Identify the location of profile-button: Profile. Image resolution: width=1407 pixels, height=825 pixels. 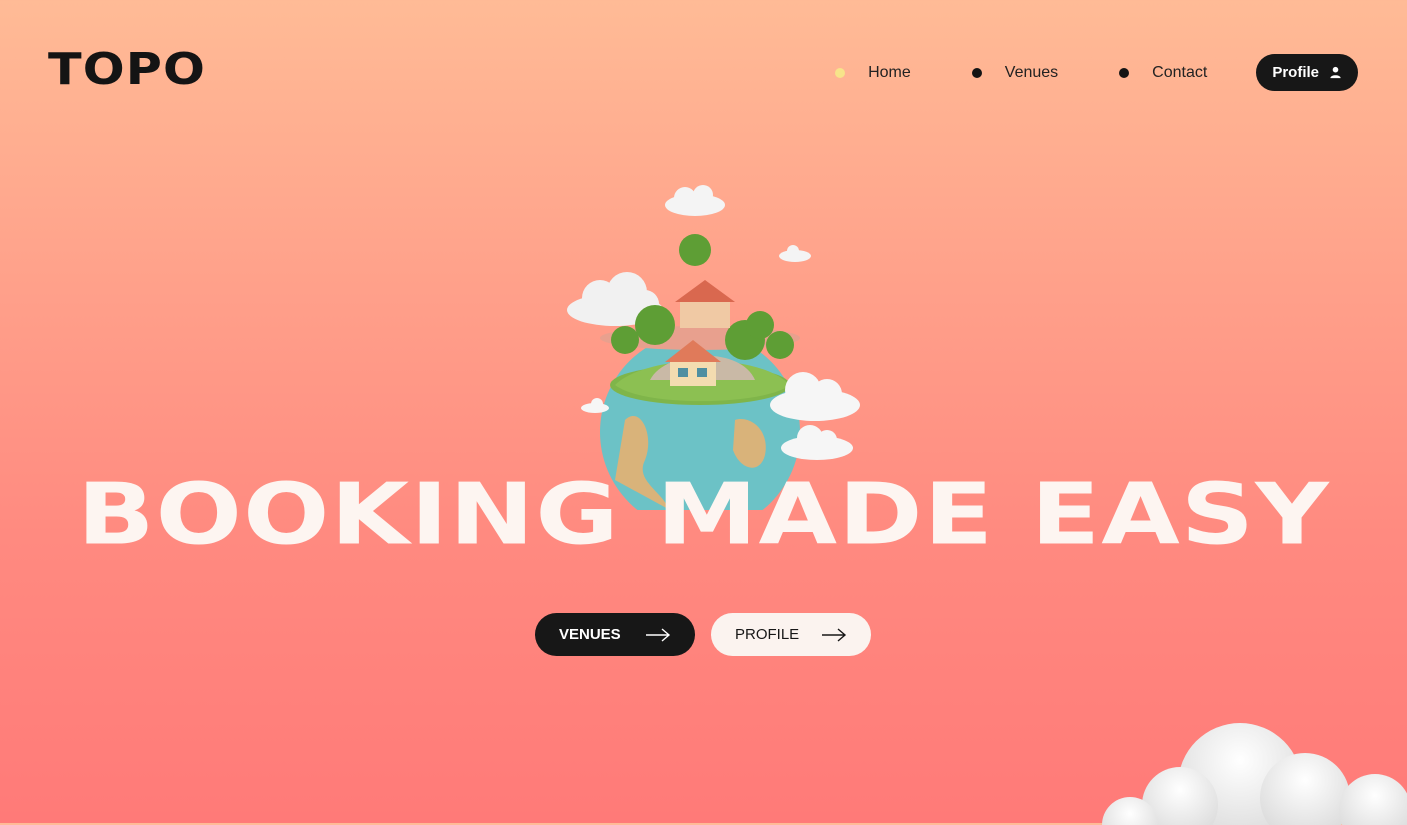
(1307, 72).